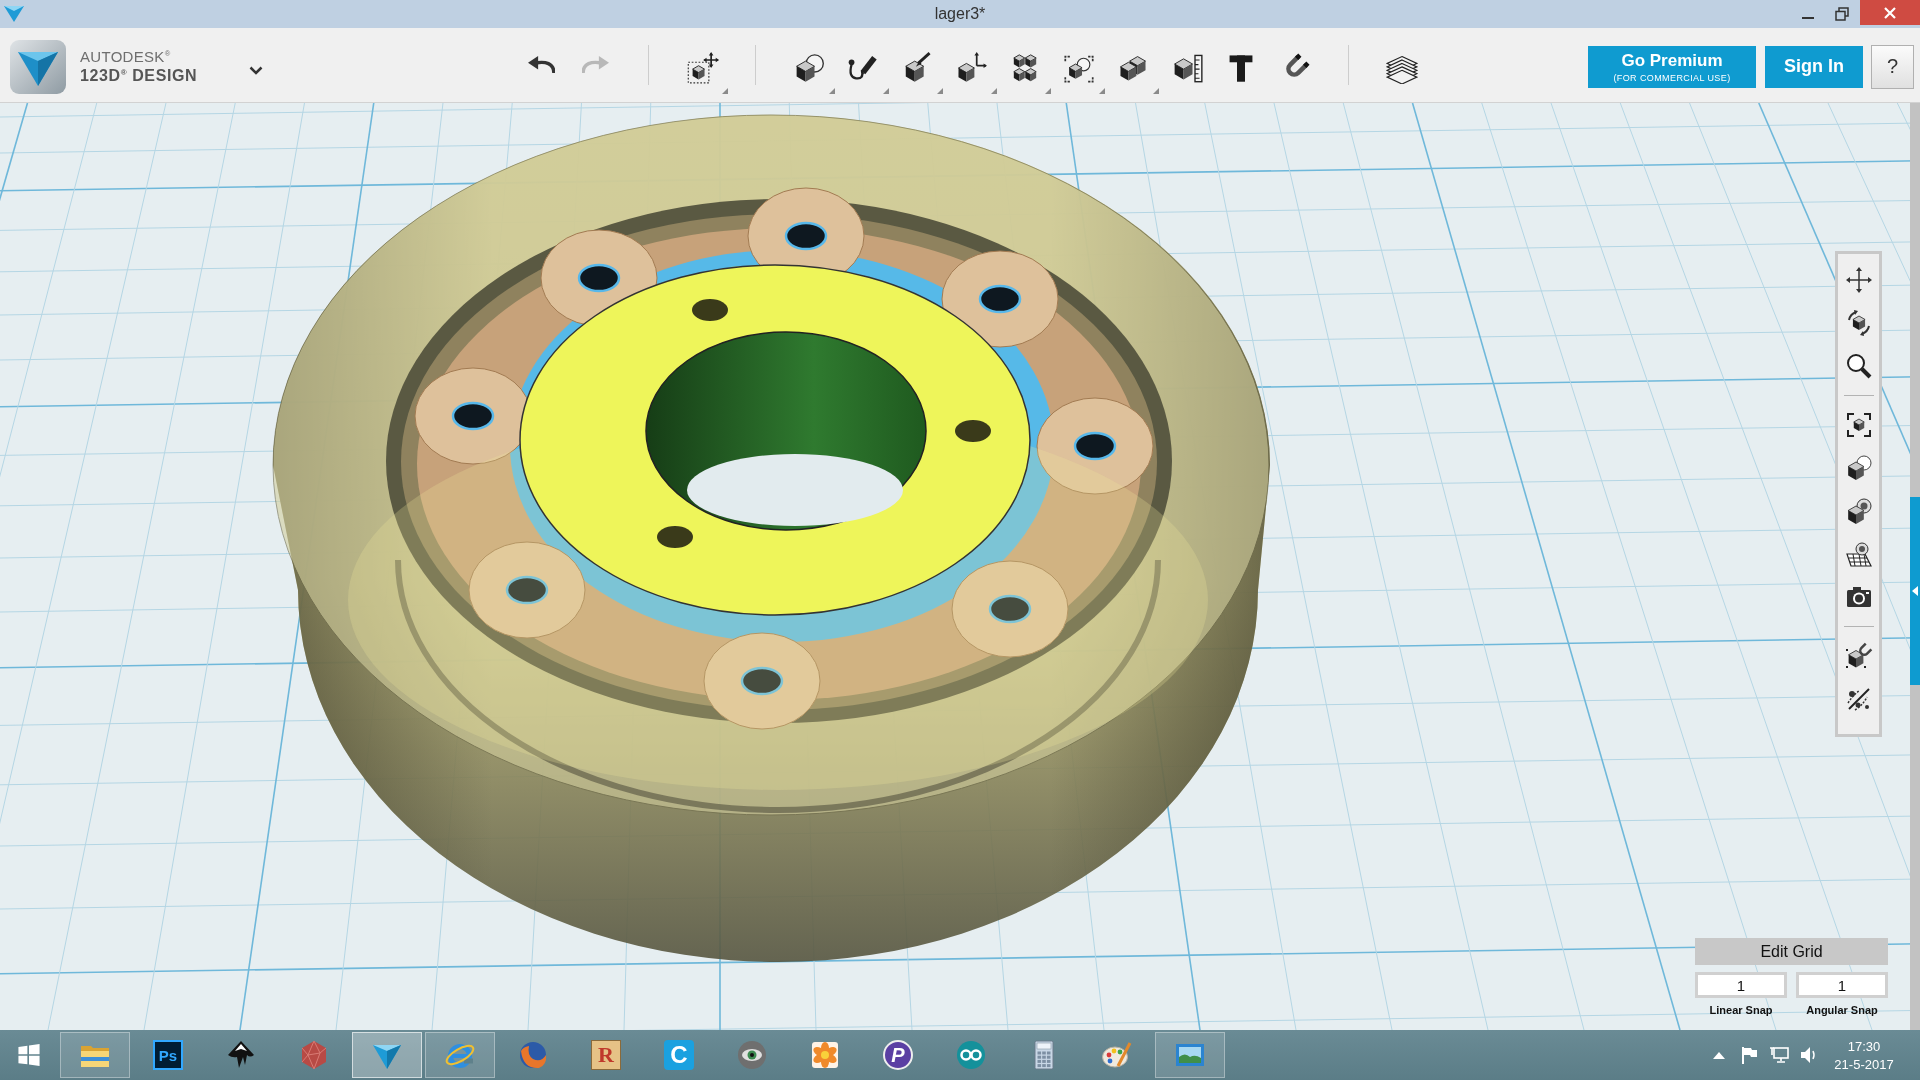  I want to click on snap-label: Angular Snap, so click(1842, 1010).